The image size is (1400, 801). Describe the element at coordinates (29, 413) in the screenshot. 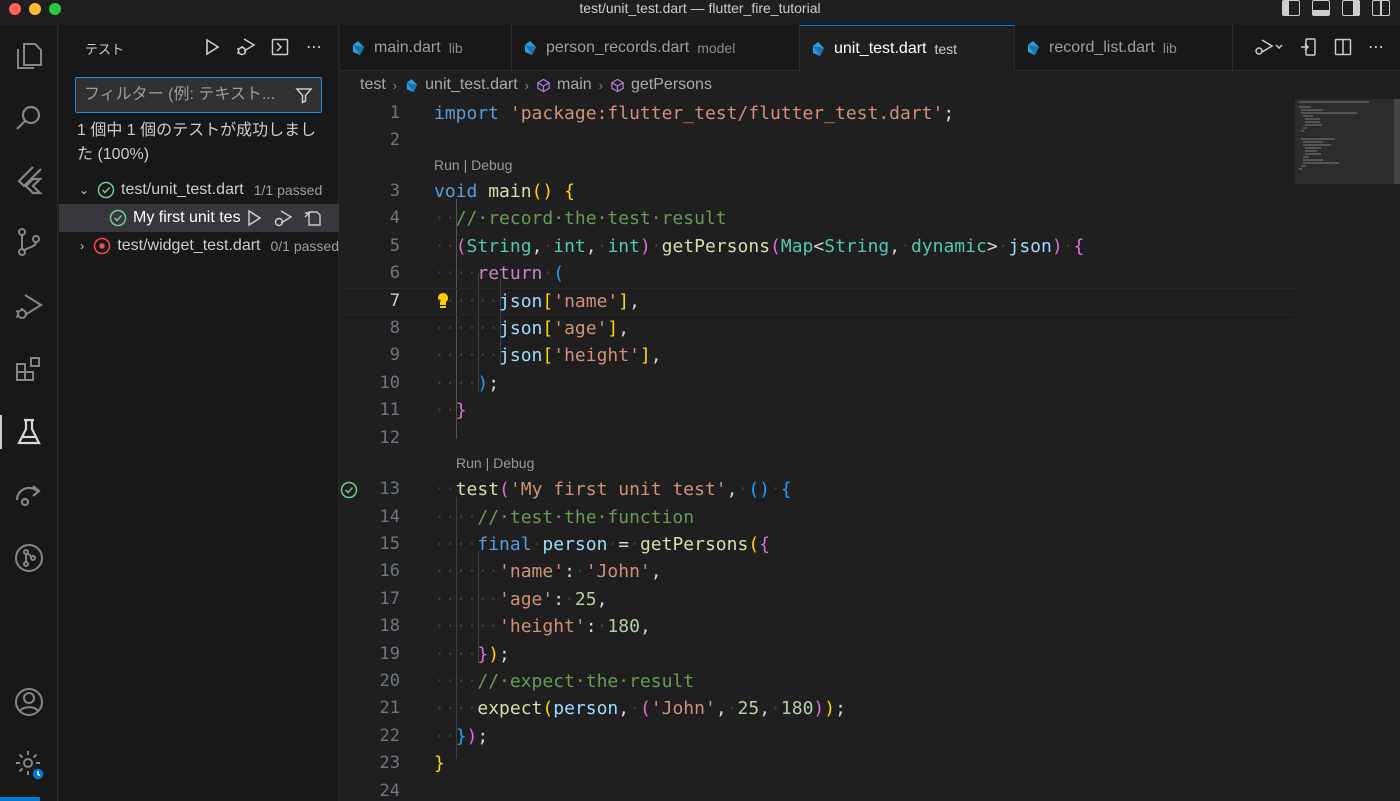

I see `activity-bar` at that location.